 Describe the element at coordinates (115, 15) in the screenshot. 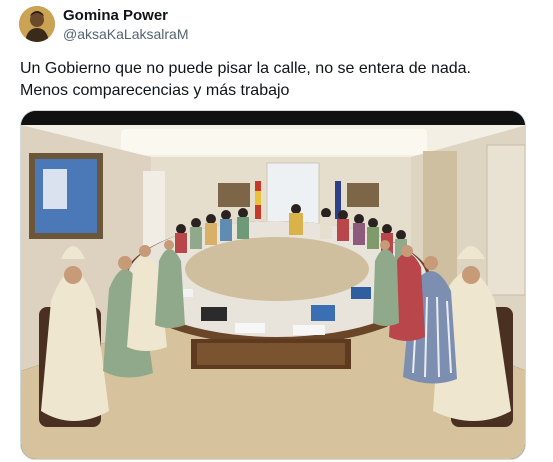

I see `author-name: Gomina Power` at that location.